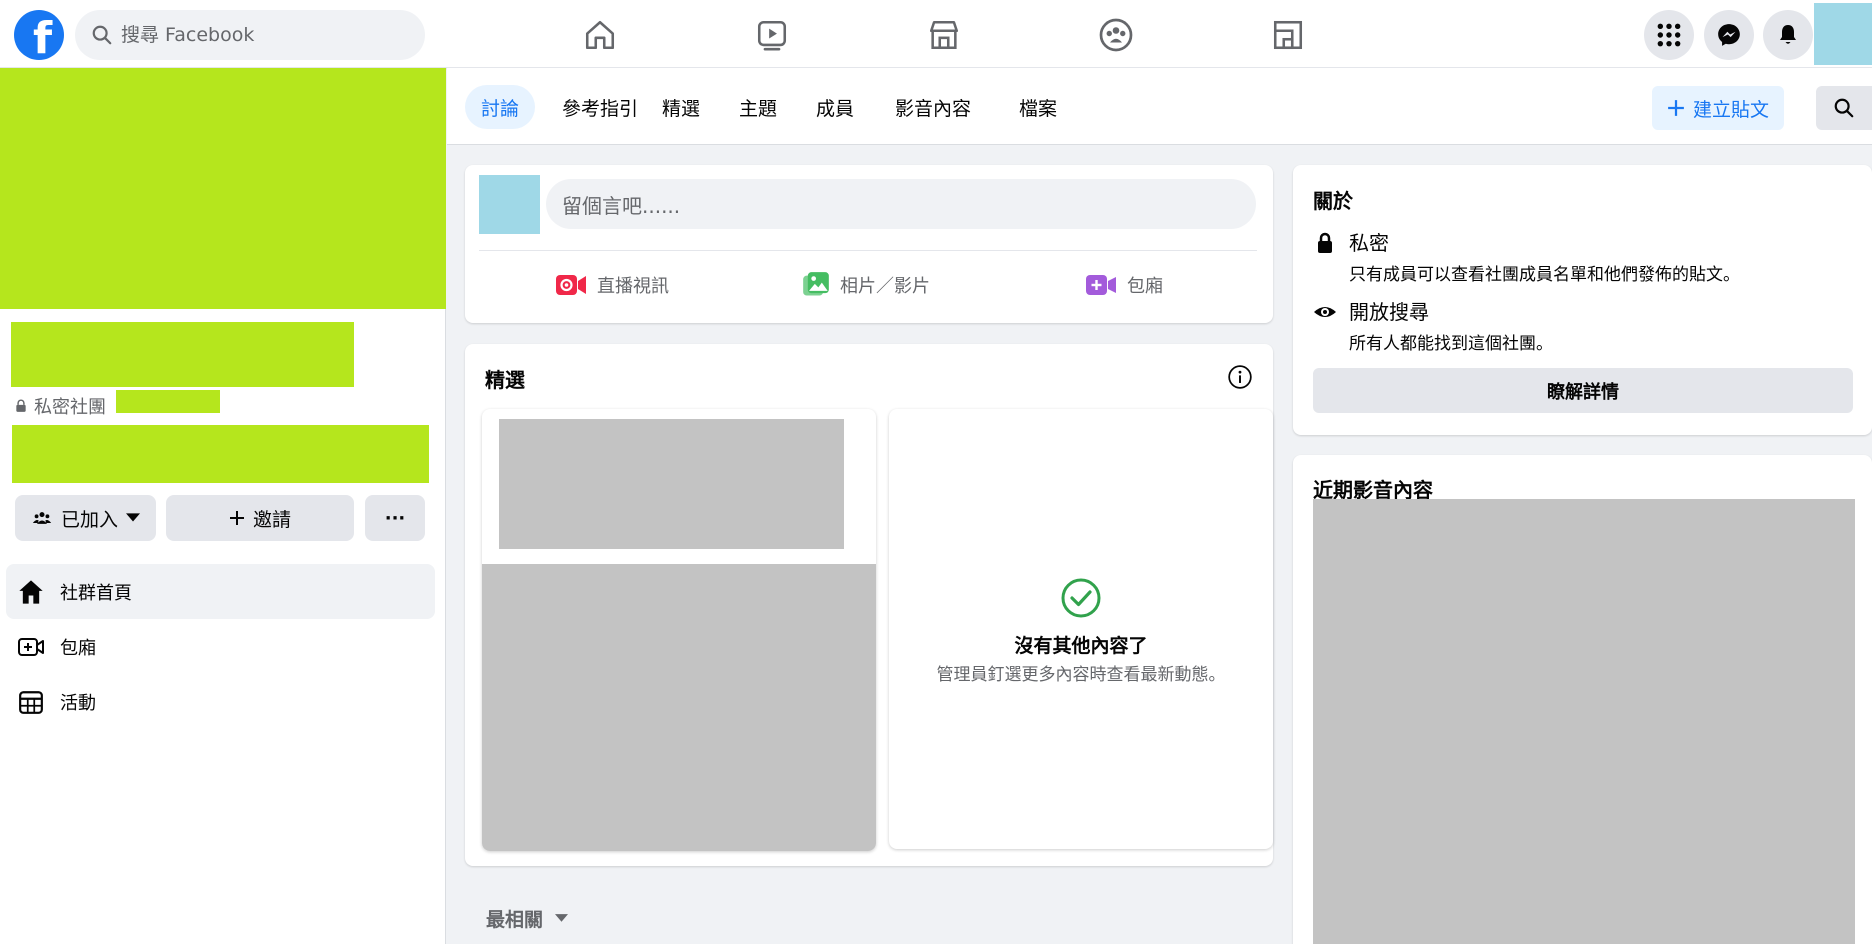 The width and height of the screenshot is (1872, 944). What do you see at coordinates (1669, 35) in the screenshot?
I see `menu-grid-icon` at bounding box center [1669, 35].